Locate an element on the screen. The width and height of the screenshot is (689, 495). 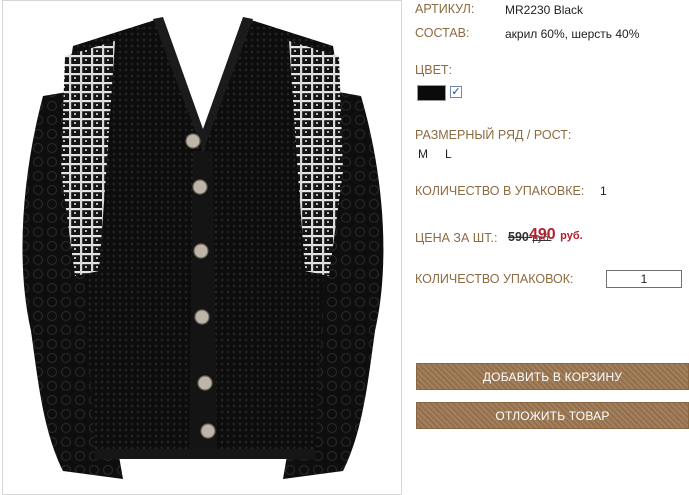
price-label: ЦЕНА ЗА ШТ.: is located at coordinates (456, 238).